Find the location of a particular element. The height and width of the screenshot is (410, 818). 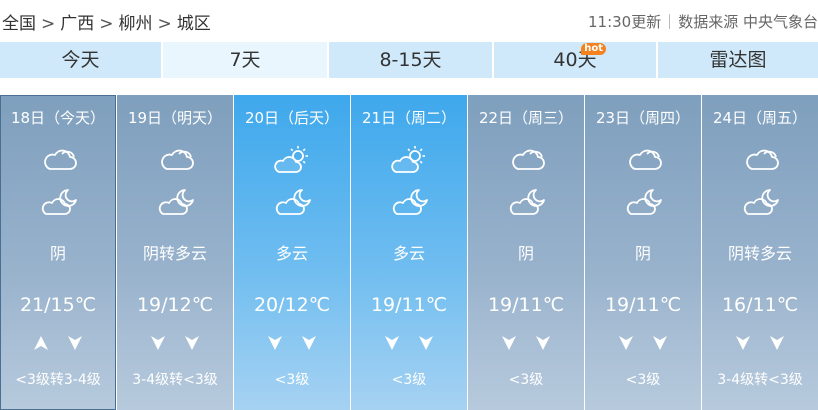

day-date: 20日（后天） is located at coordinates (292, 118).